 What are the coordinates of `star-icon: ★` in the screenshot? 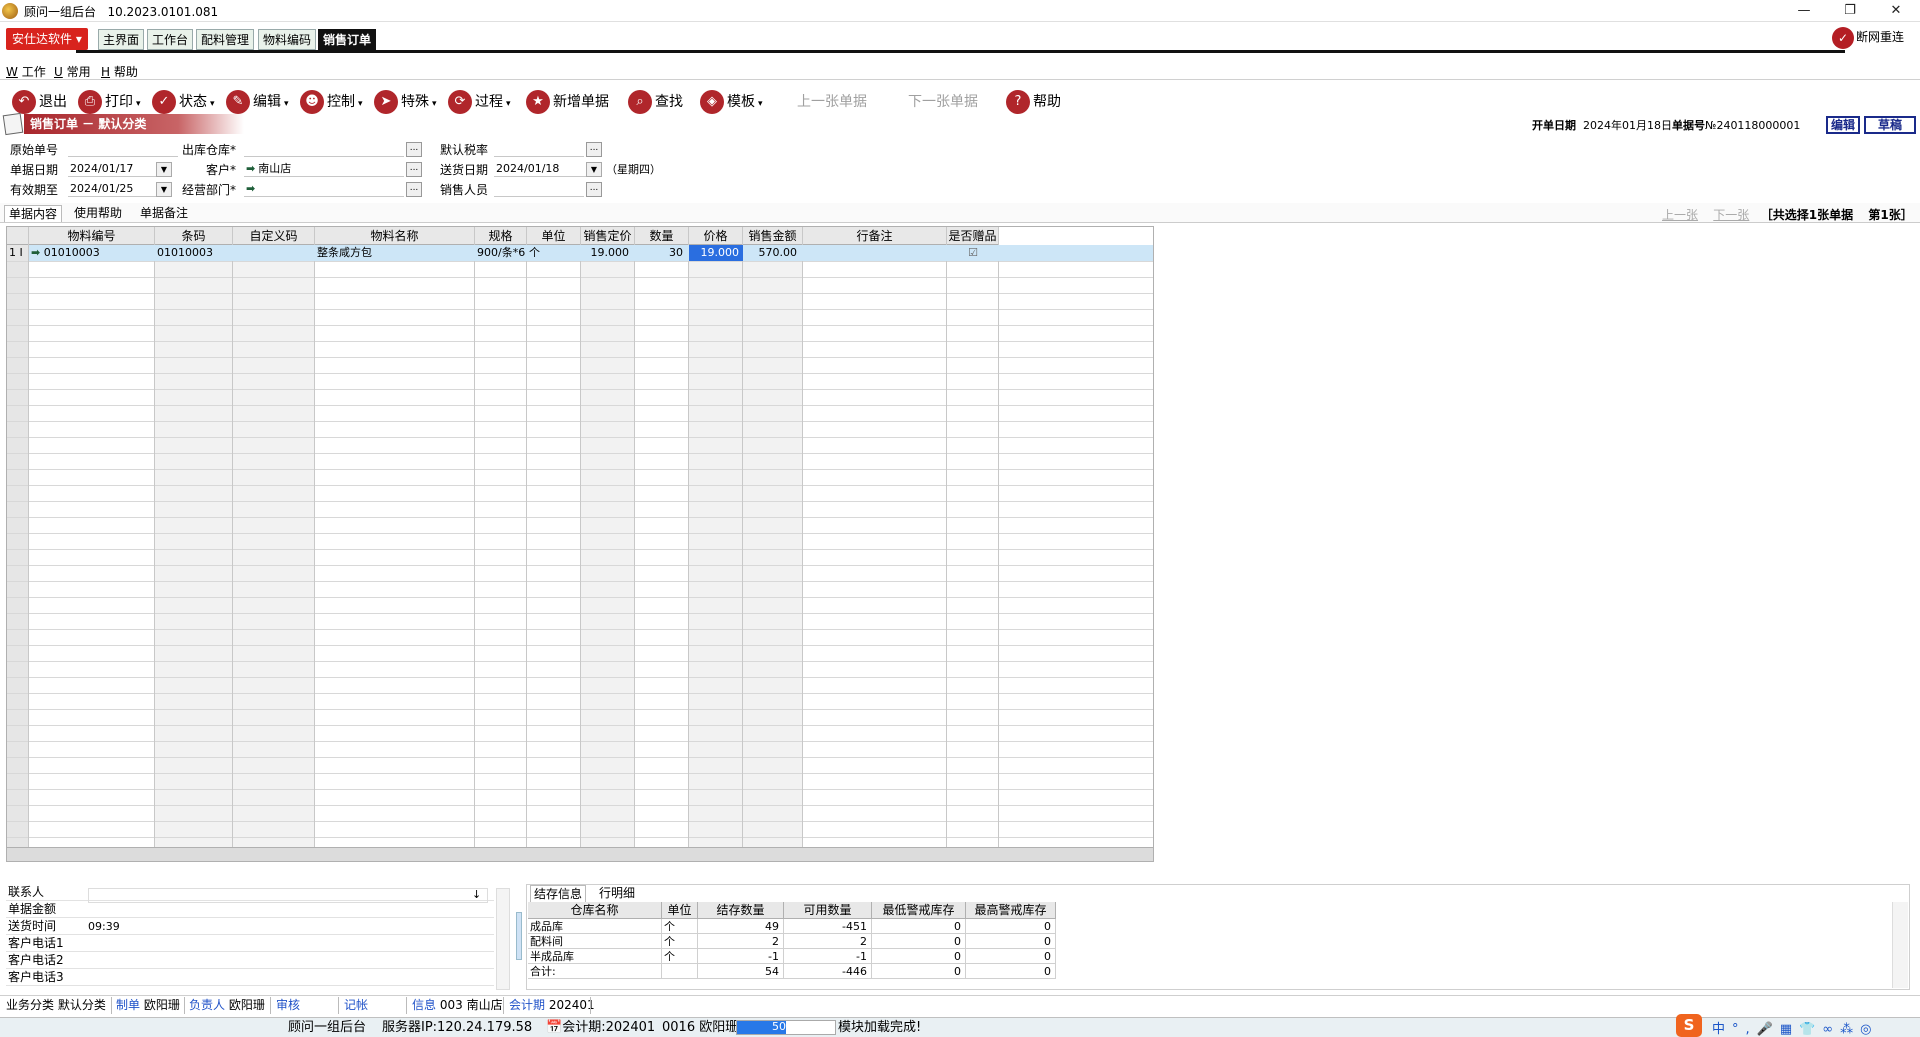 It's located at (538, 102).